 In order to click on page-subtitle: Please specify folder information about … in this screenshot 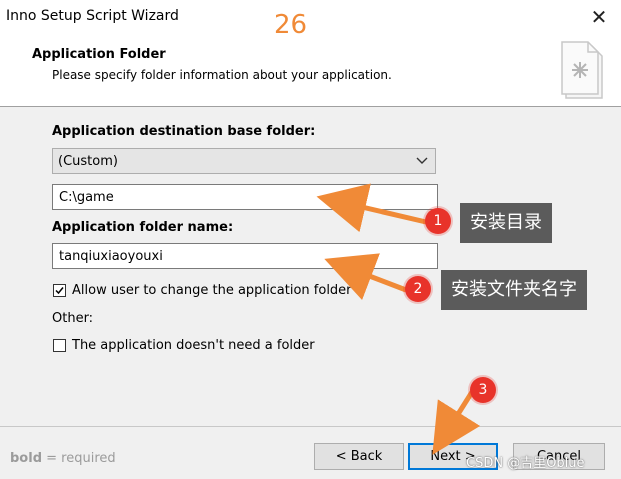, I will do `click(222, 75)`.